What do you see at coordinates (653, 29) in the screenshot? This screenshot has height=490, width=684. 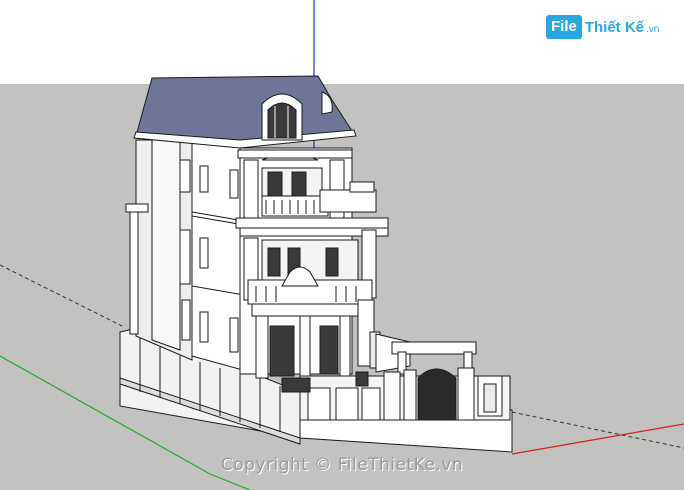 I see `logo-domain: .vn` at bounding box center [653, 29].